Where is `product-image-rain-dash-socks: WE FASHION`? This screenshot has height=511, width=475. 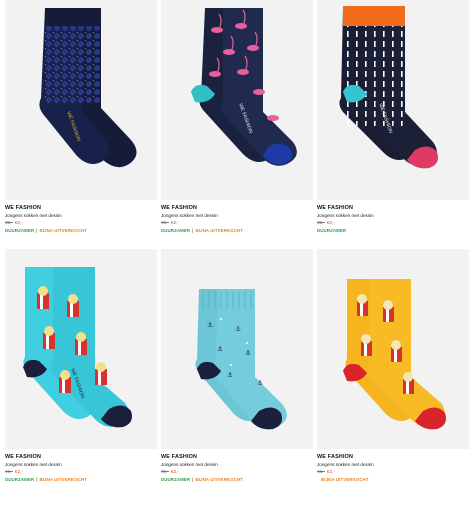
product-image-rain-dash-socks: WE FASHION is located at coordinates (393, 100).